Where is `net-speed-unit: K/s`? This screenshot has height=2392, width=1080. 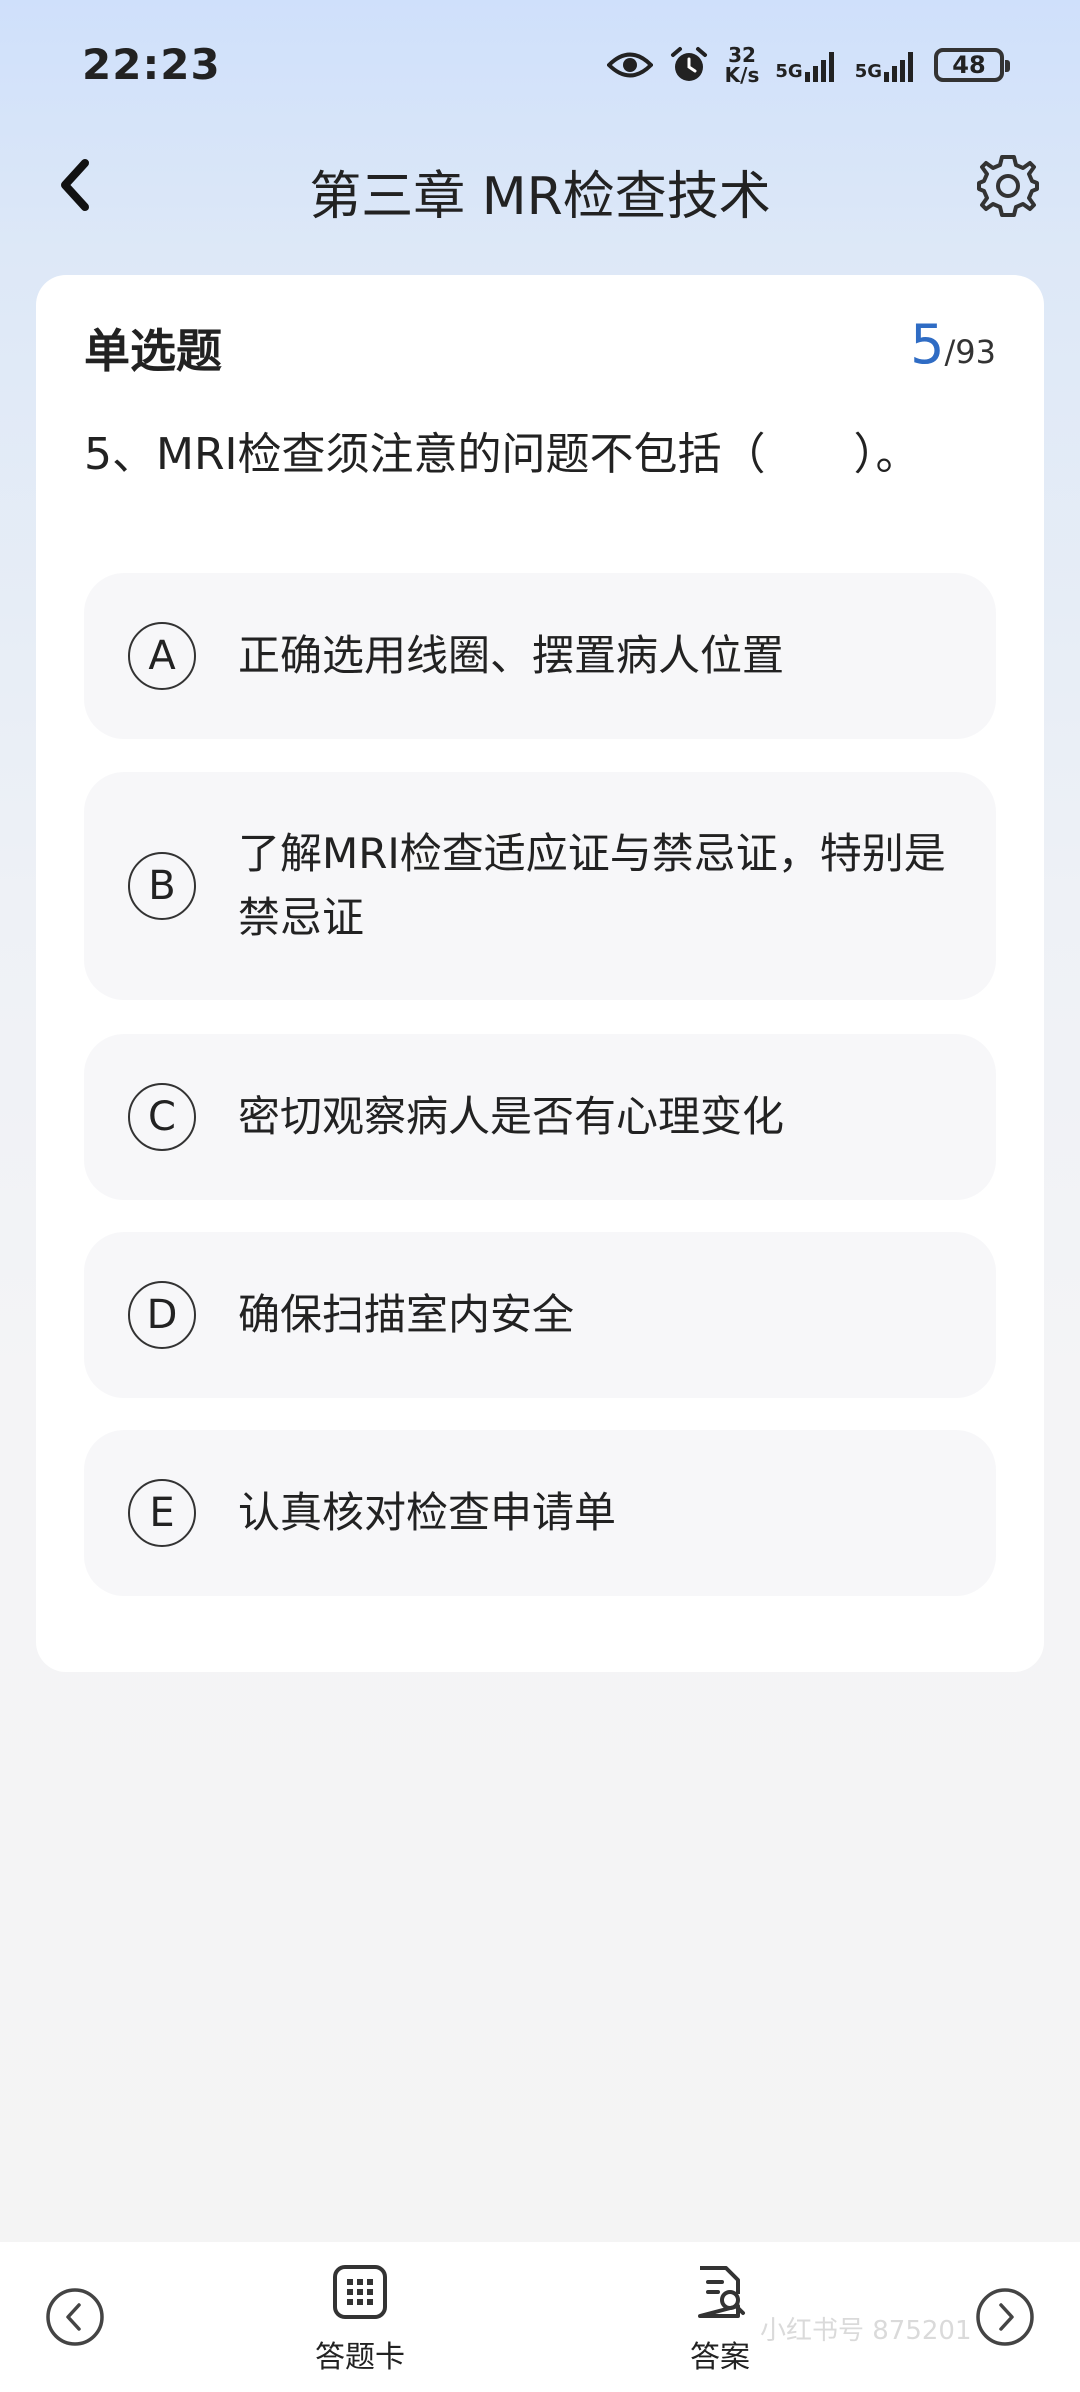
net-speed-unit: K/s is located at coordinates (742, 75).